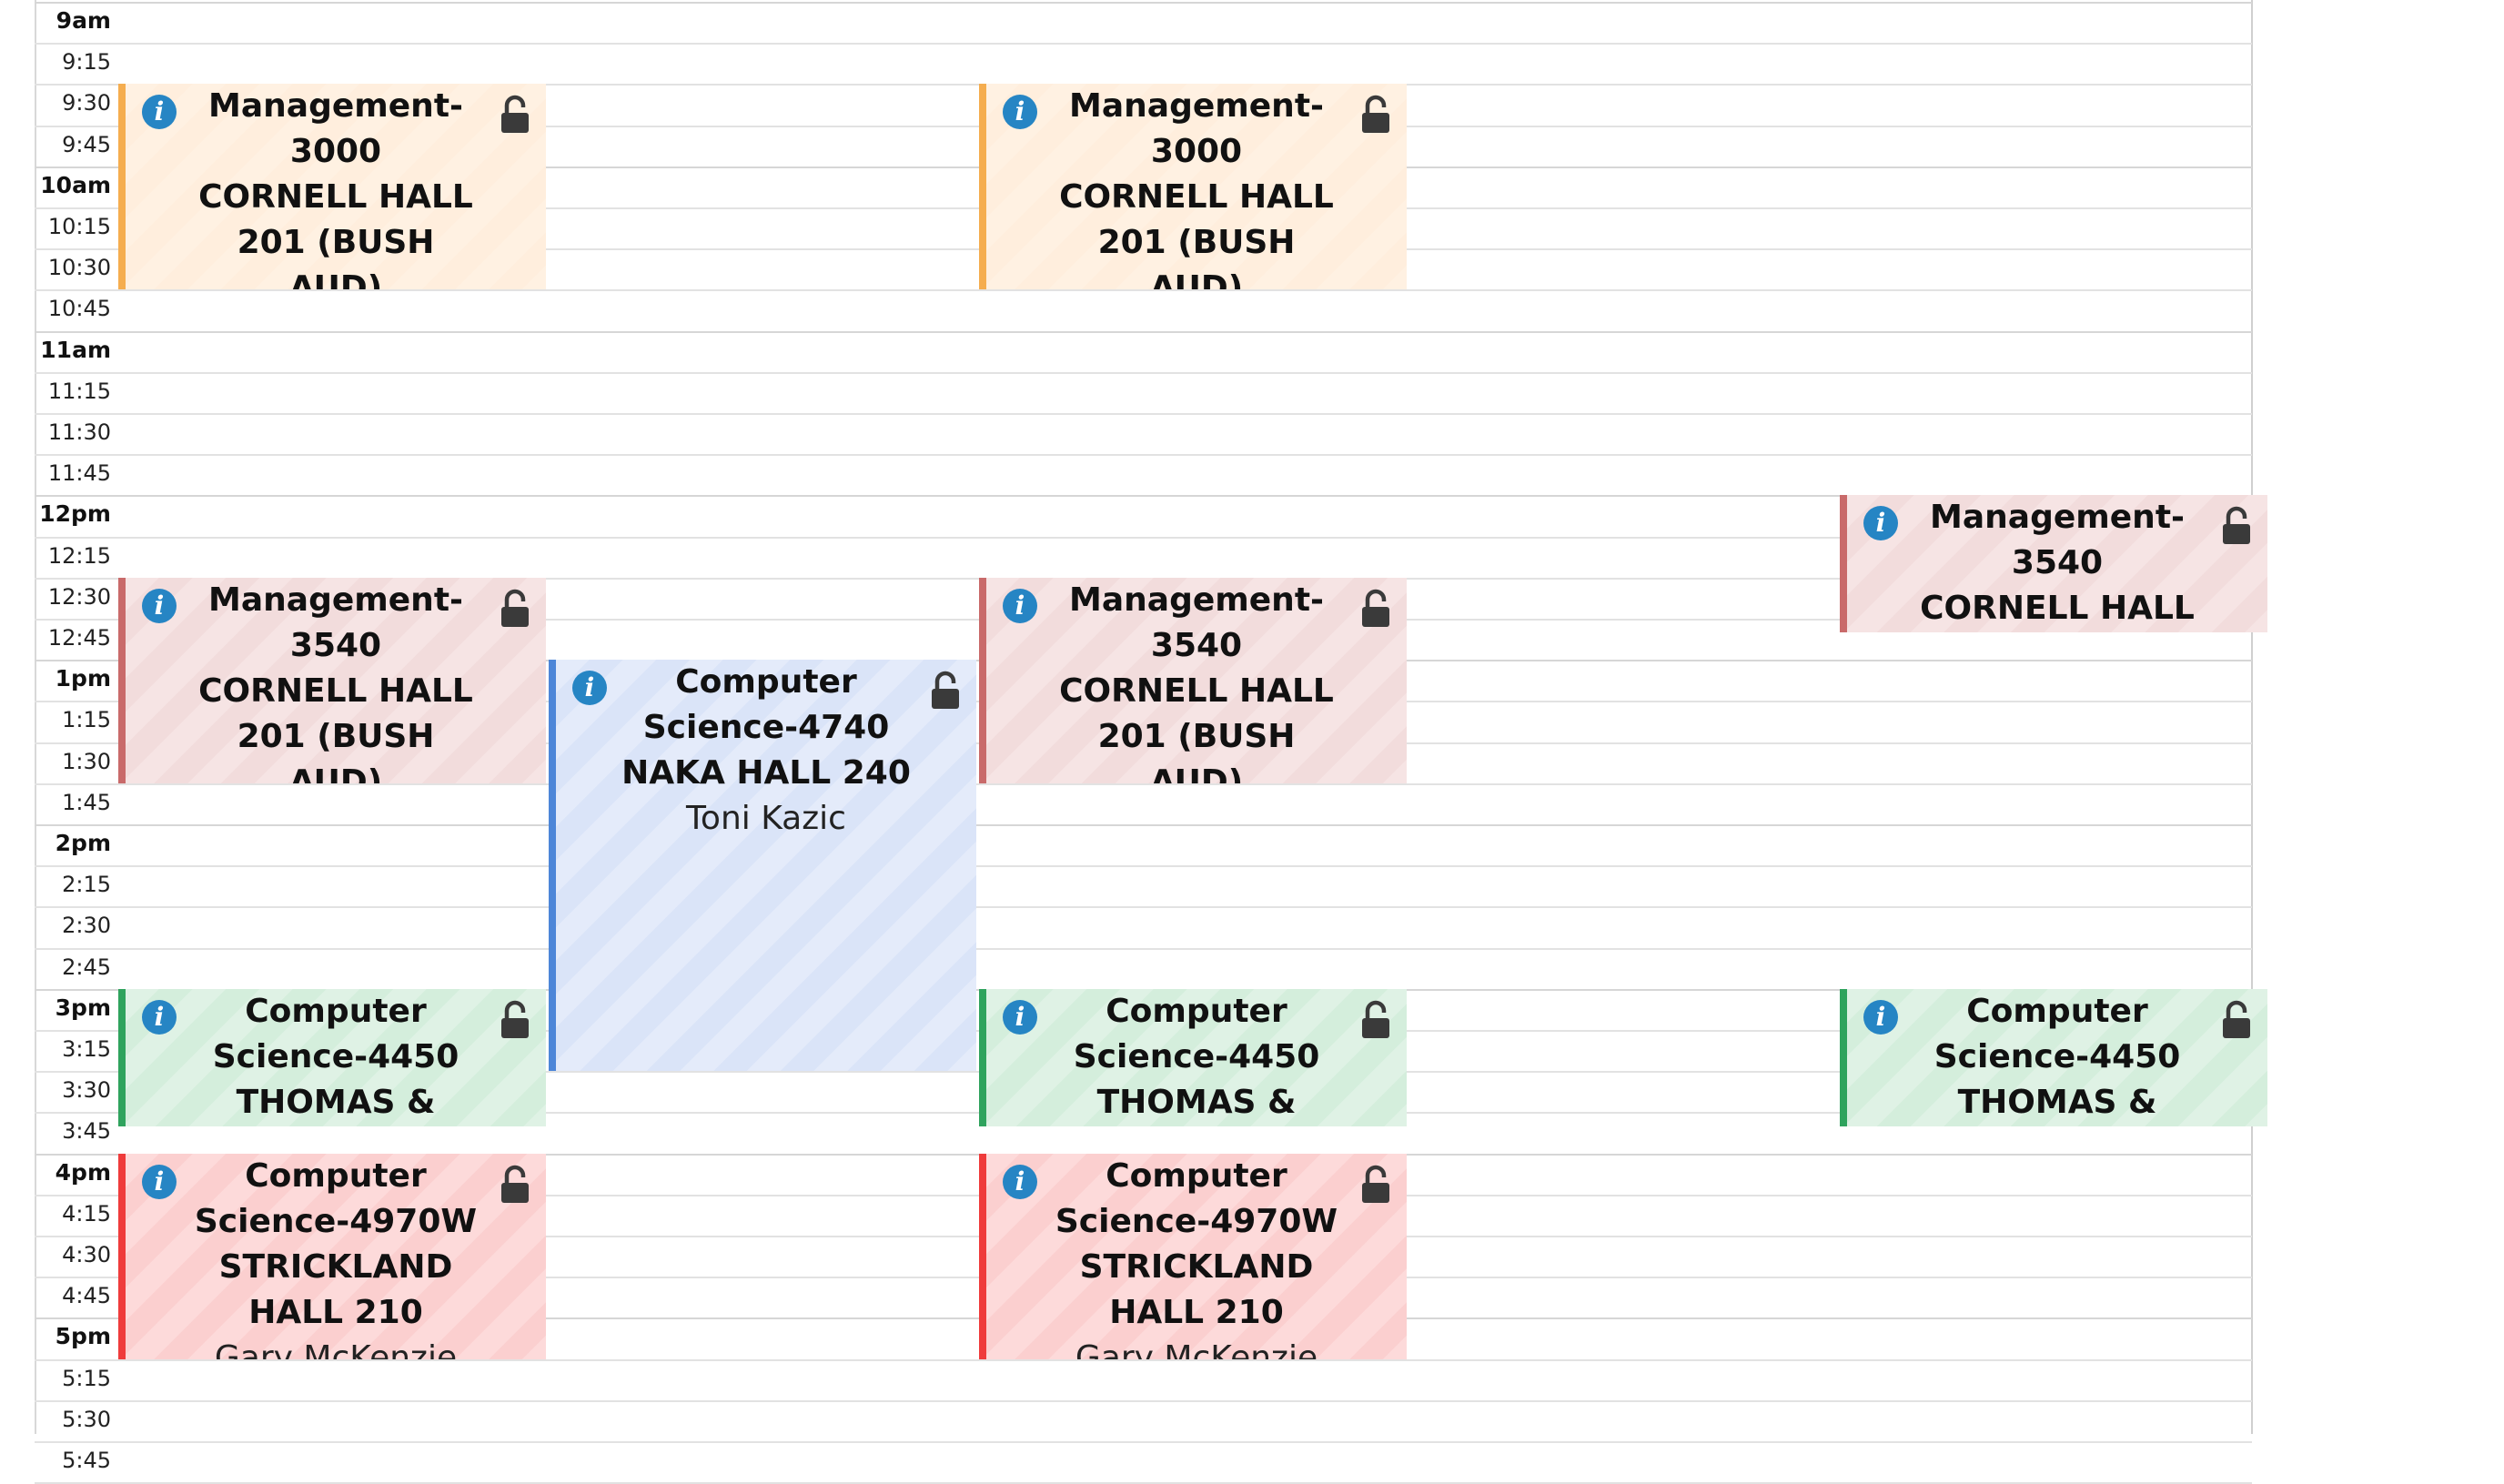 The width and height of the screenshot is (2504, 1484). I want to click on time-label: 2:15, so click(86, 884).